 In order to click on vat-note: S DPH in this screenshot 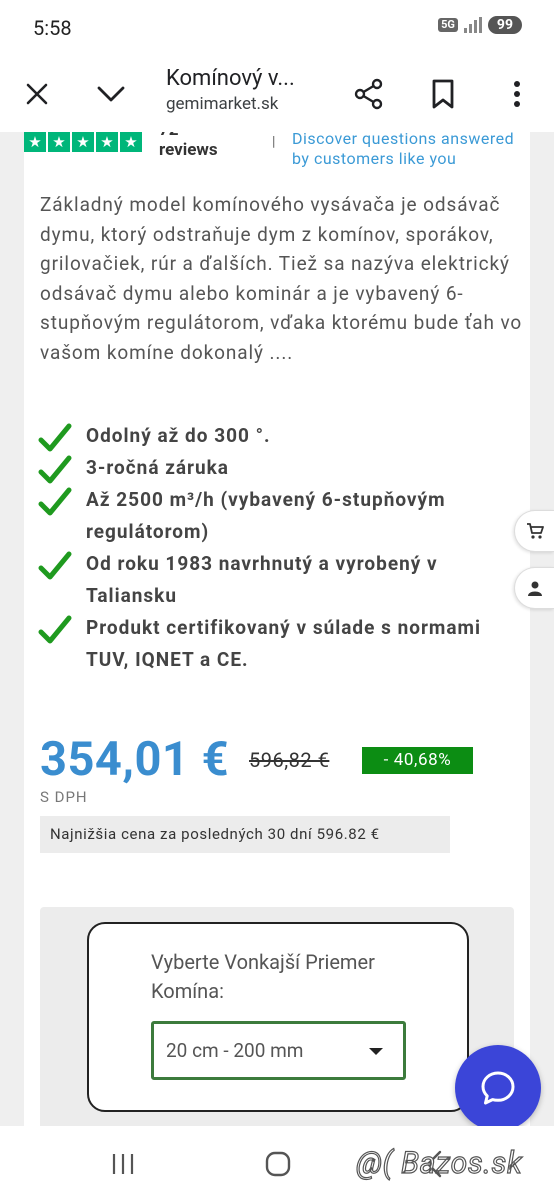, I will do `click(64, 797)`.